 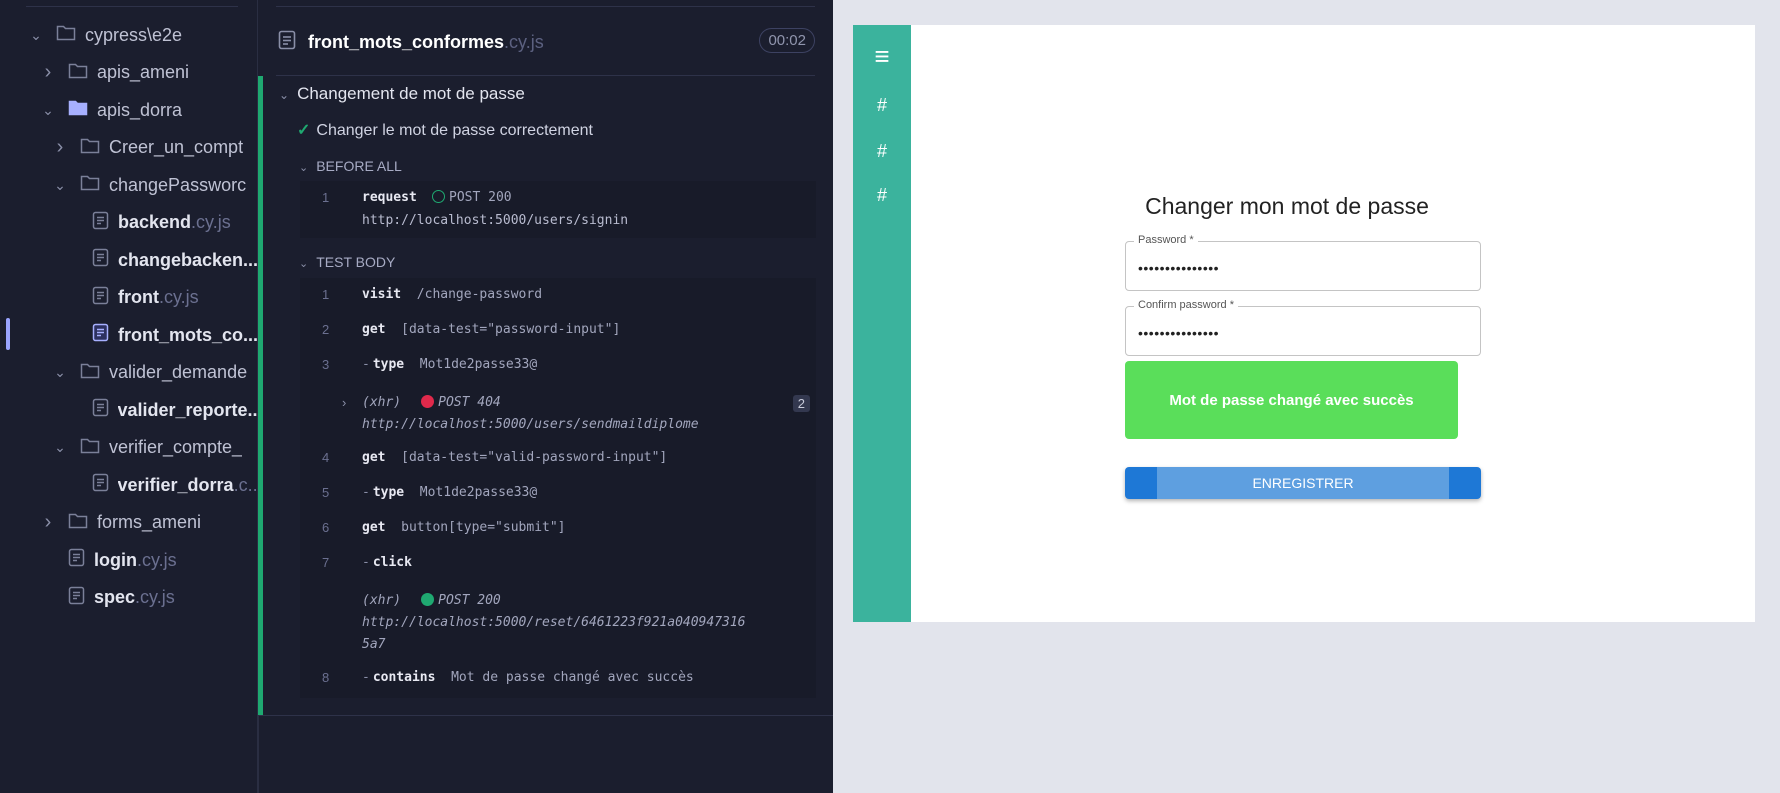 I want to click on command-name: get button[type="submit"], so click(x=464, y=527).